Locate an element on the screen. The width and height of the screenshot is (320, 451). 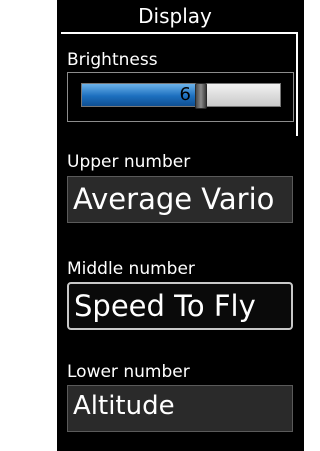
title-divider is located at coordinates (179, 33).